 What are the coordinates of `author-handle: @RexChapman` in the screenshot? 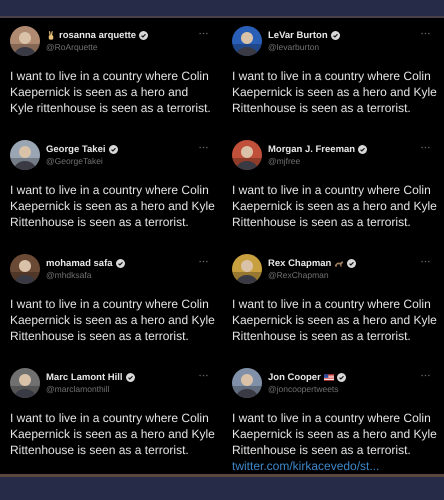 It's located at (341, 275).